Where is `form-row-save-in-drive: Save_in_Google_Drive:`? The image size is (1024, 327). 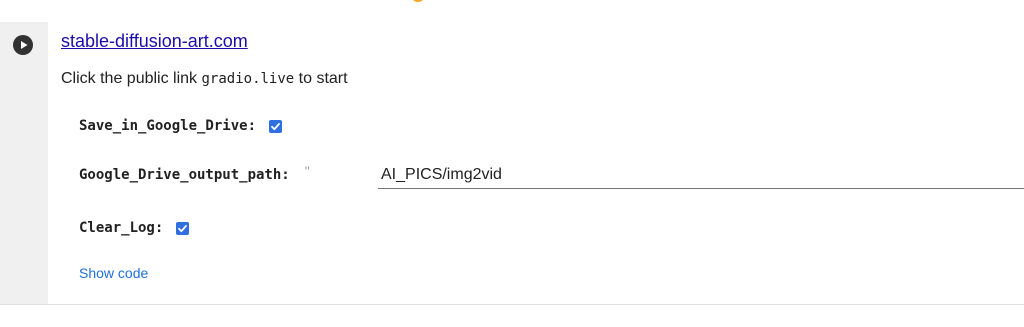
form-row-save-in-drive: Save_in_Google_Drive: is located at coordinates (181, 126).